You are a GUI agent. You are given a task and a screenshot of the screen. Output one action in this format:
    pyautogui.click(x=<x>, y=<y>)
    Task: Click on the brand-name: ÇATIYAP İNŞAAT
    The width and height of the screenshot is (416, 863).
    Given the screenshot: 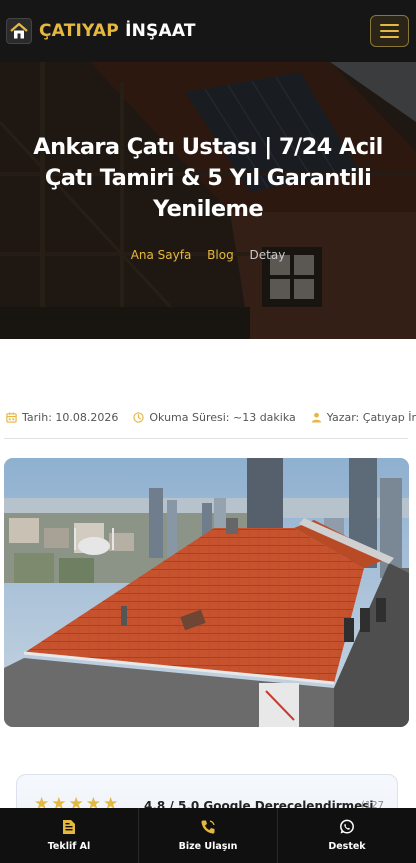 What is the action you would take?
    pyautogui.click(x=117, y=31)
    